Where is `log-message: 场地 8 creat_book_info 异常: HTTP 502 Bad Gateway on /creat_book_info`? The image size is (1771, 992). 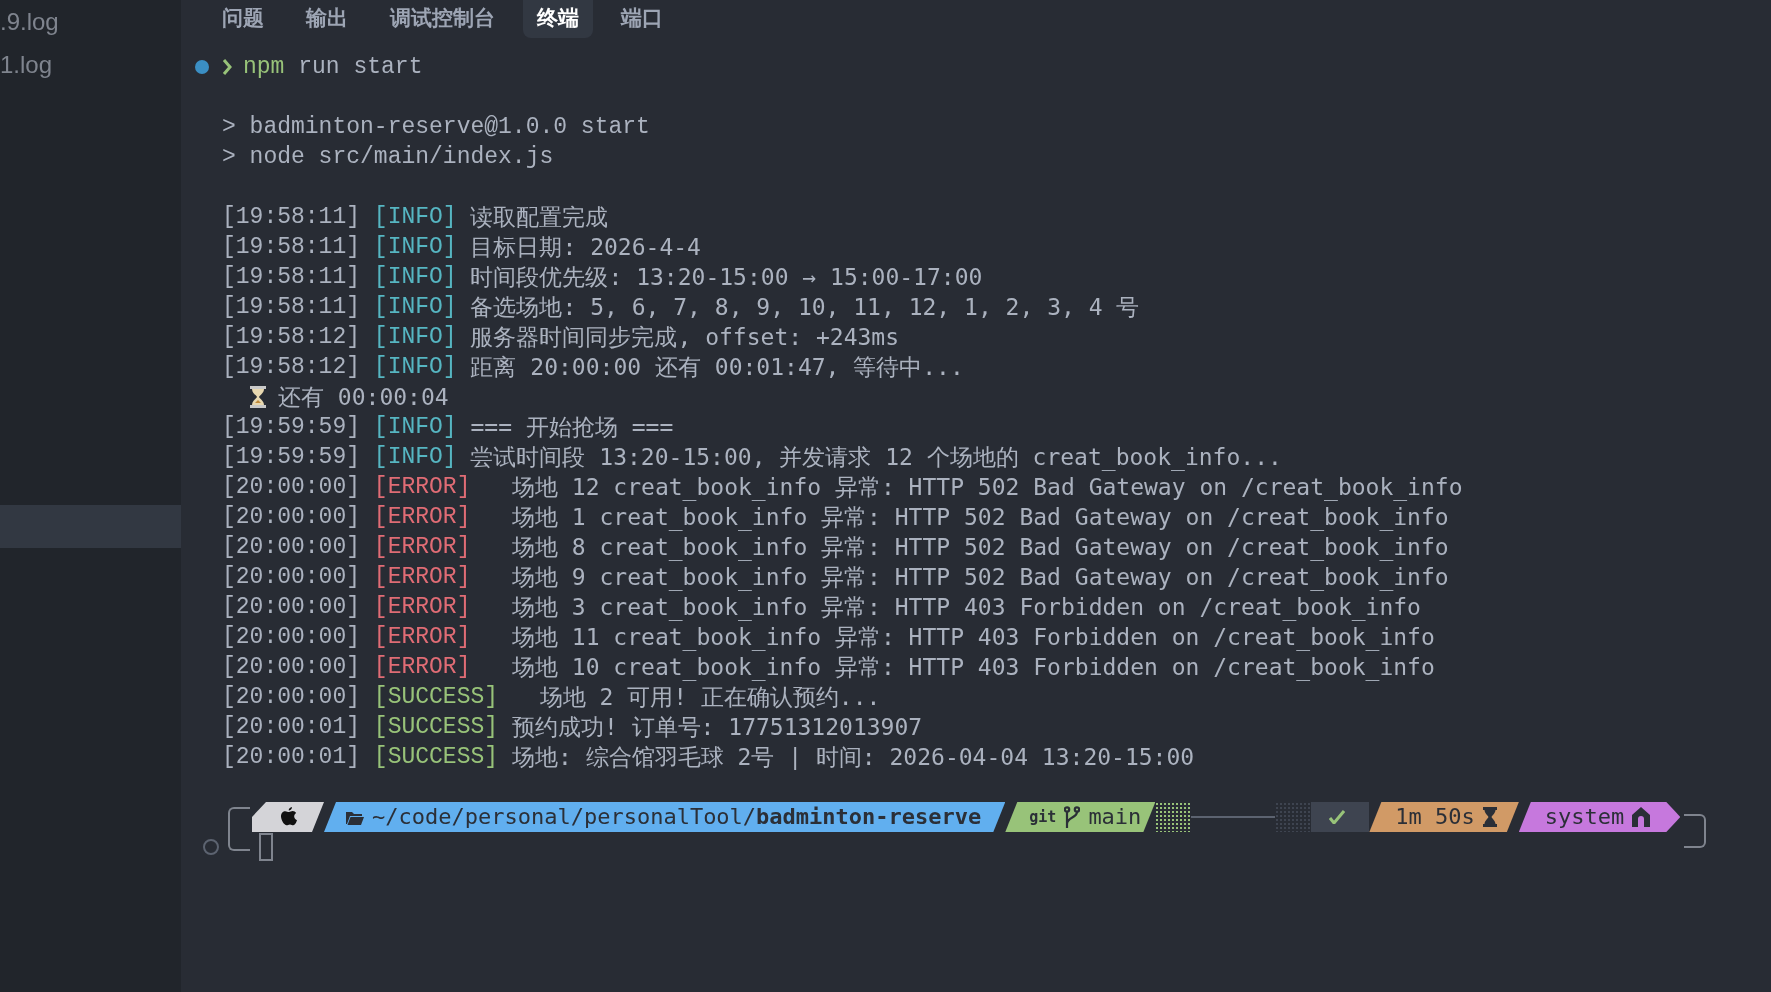 log-message: 场地 8 creat_book_info 异常: HTTP 502 Bad Gateway on /creat_book_info is located at coordinates (979, 547).